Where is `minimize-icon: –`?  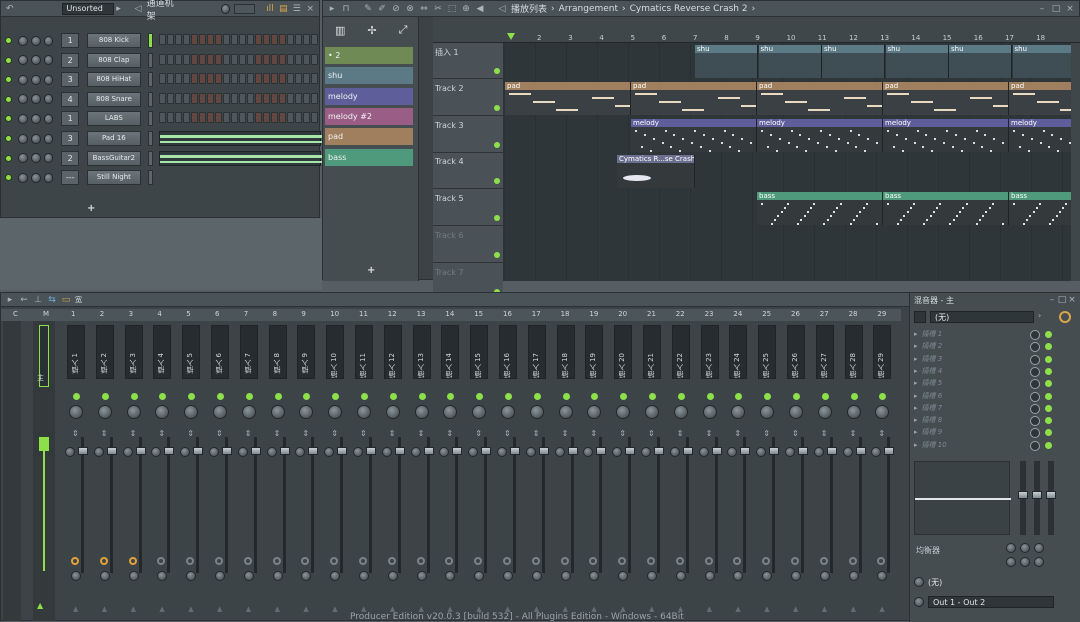
minimize-icon: – is located at coordinates (1052, 300).